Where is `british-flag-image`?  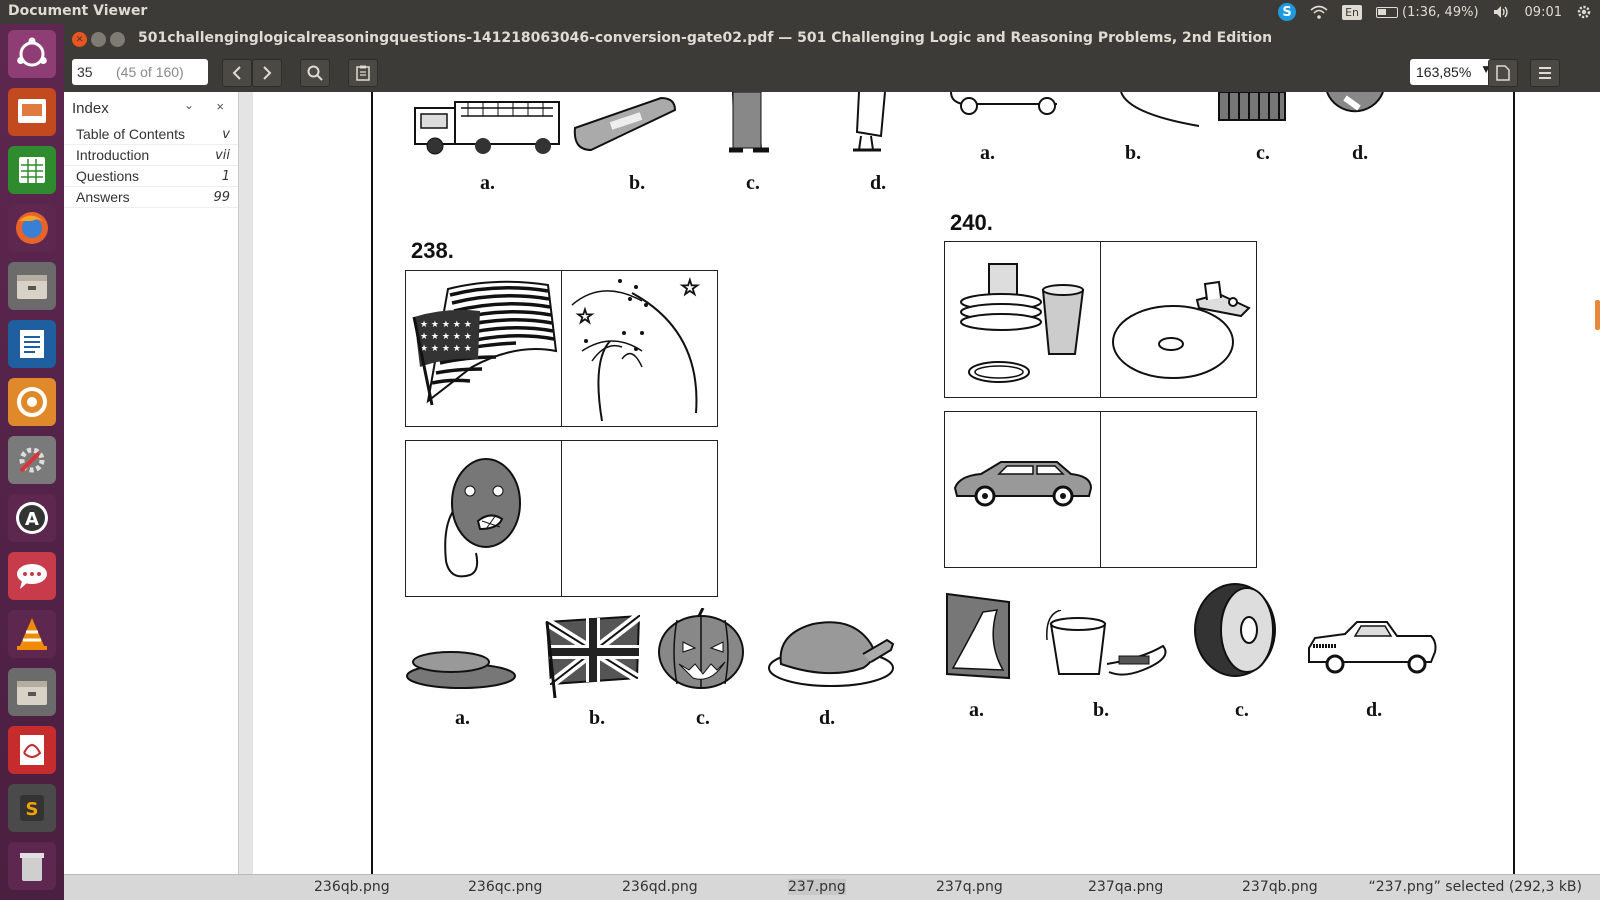
british-flag-image is located at coordinates (593, 656).